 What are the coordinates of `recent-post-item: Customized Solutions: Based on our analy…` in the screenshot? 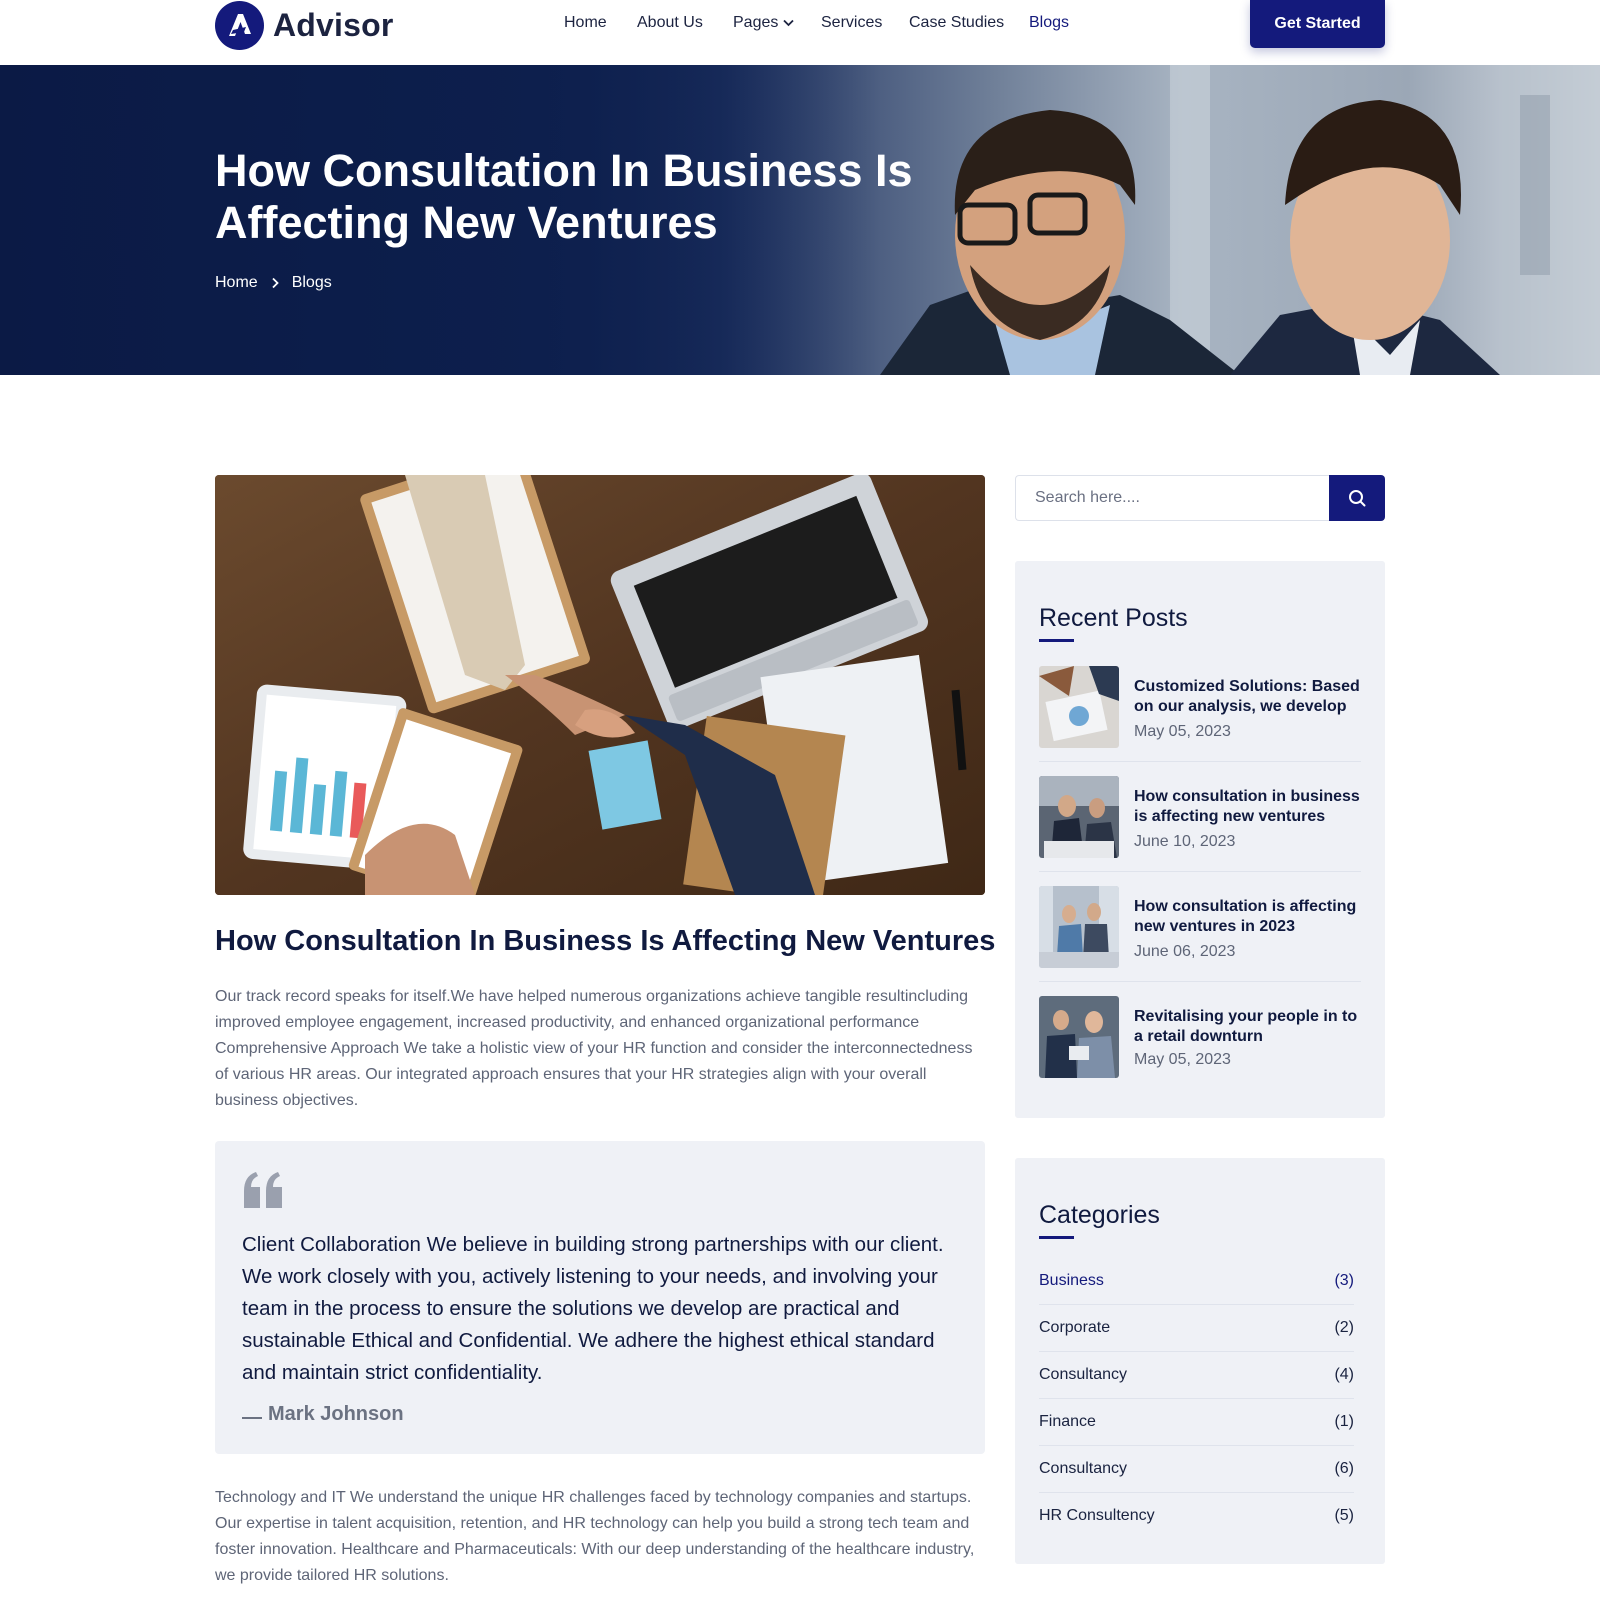 It's located at (1200, 721).